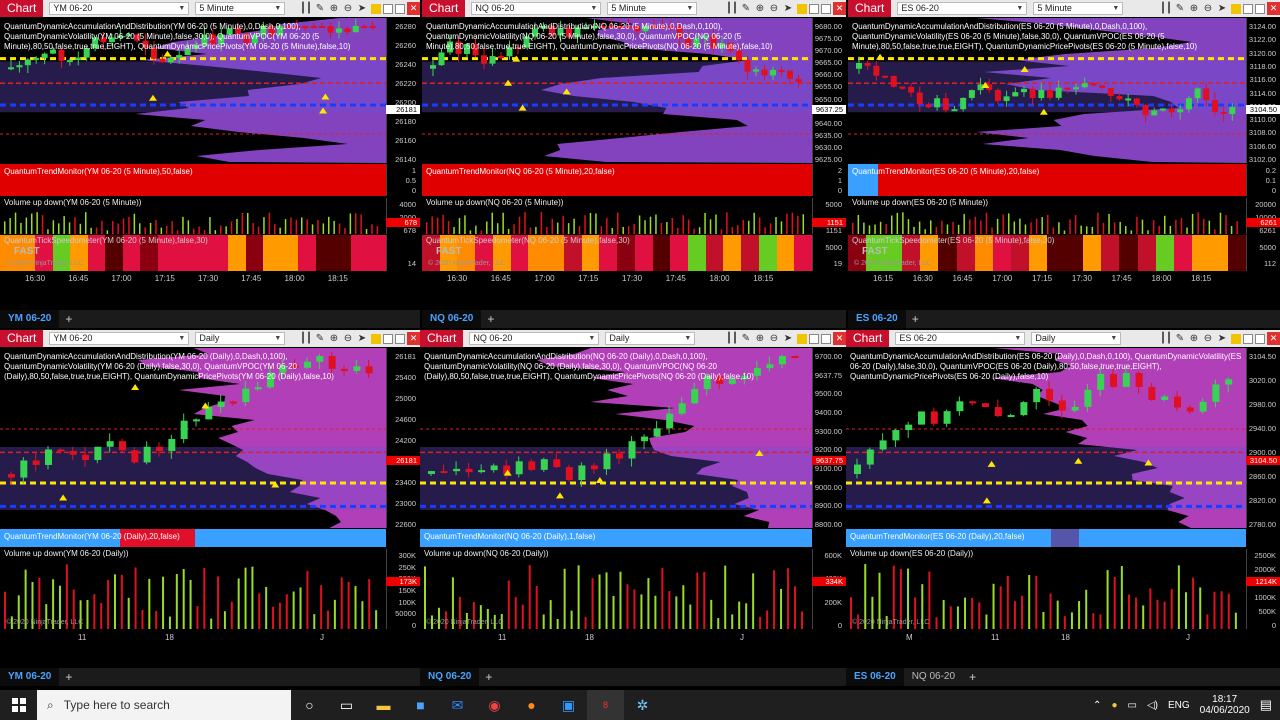 Image resolution: width=1280 pixels, height=720 pixels. Describe the element at coordinates (1114, 705) in the screenshot. I see `battery-icon: ●` at that location.